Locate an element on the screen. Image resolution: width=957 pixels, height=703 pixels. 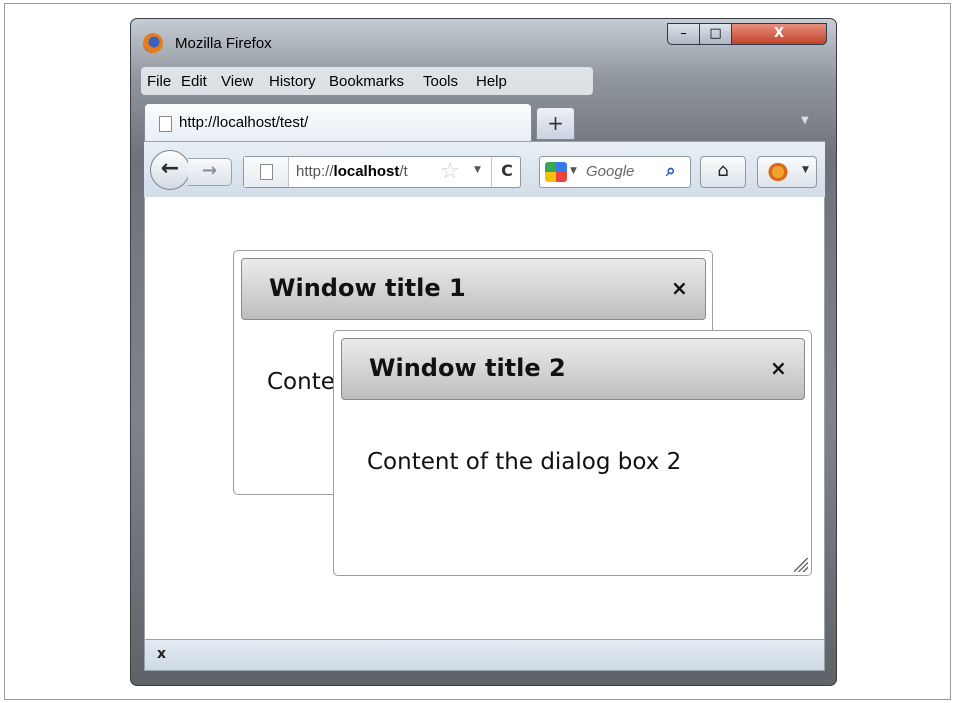
search-icon: ⌕ is located at coordinates (671, 171).